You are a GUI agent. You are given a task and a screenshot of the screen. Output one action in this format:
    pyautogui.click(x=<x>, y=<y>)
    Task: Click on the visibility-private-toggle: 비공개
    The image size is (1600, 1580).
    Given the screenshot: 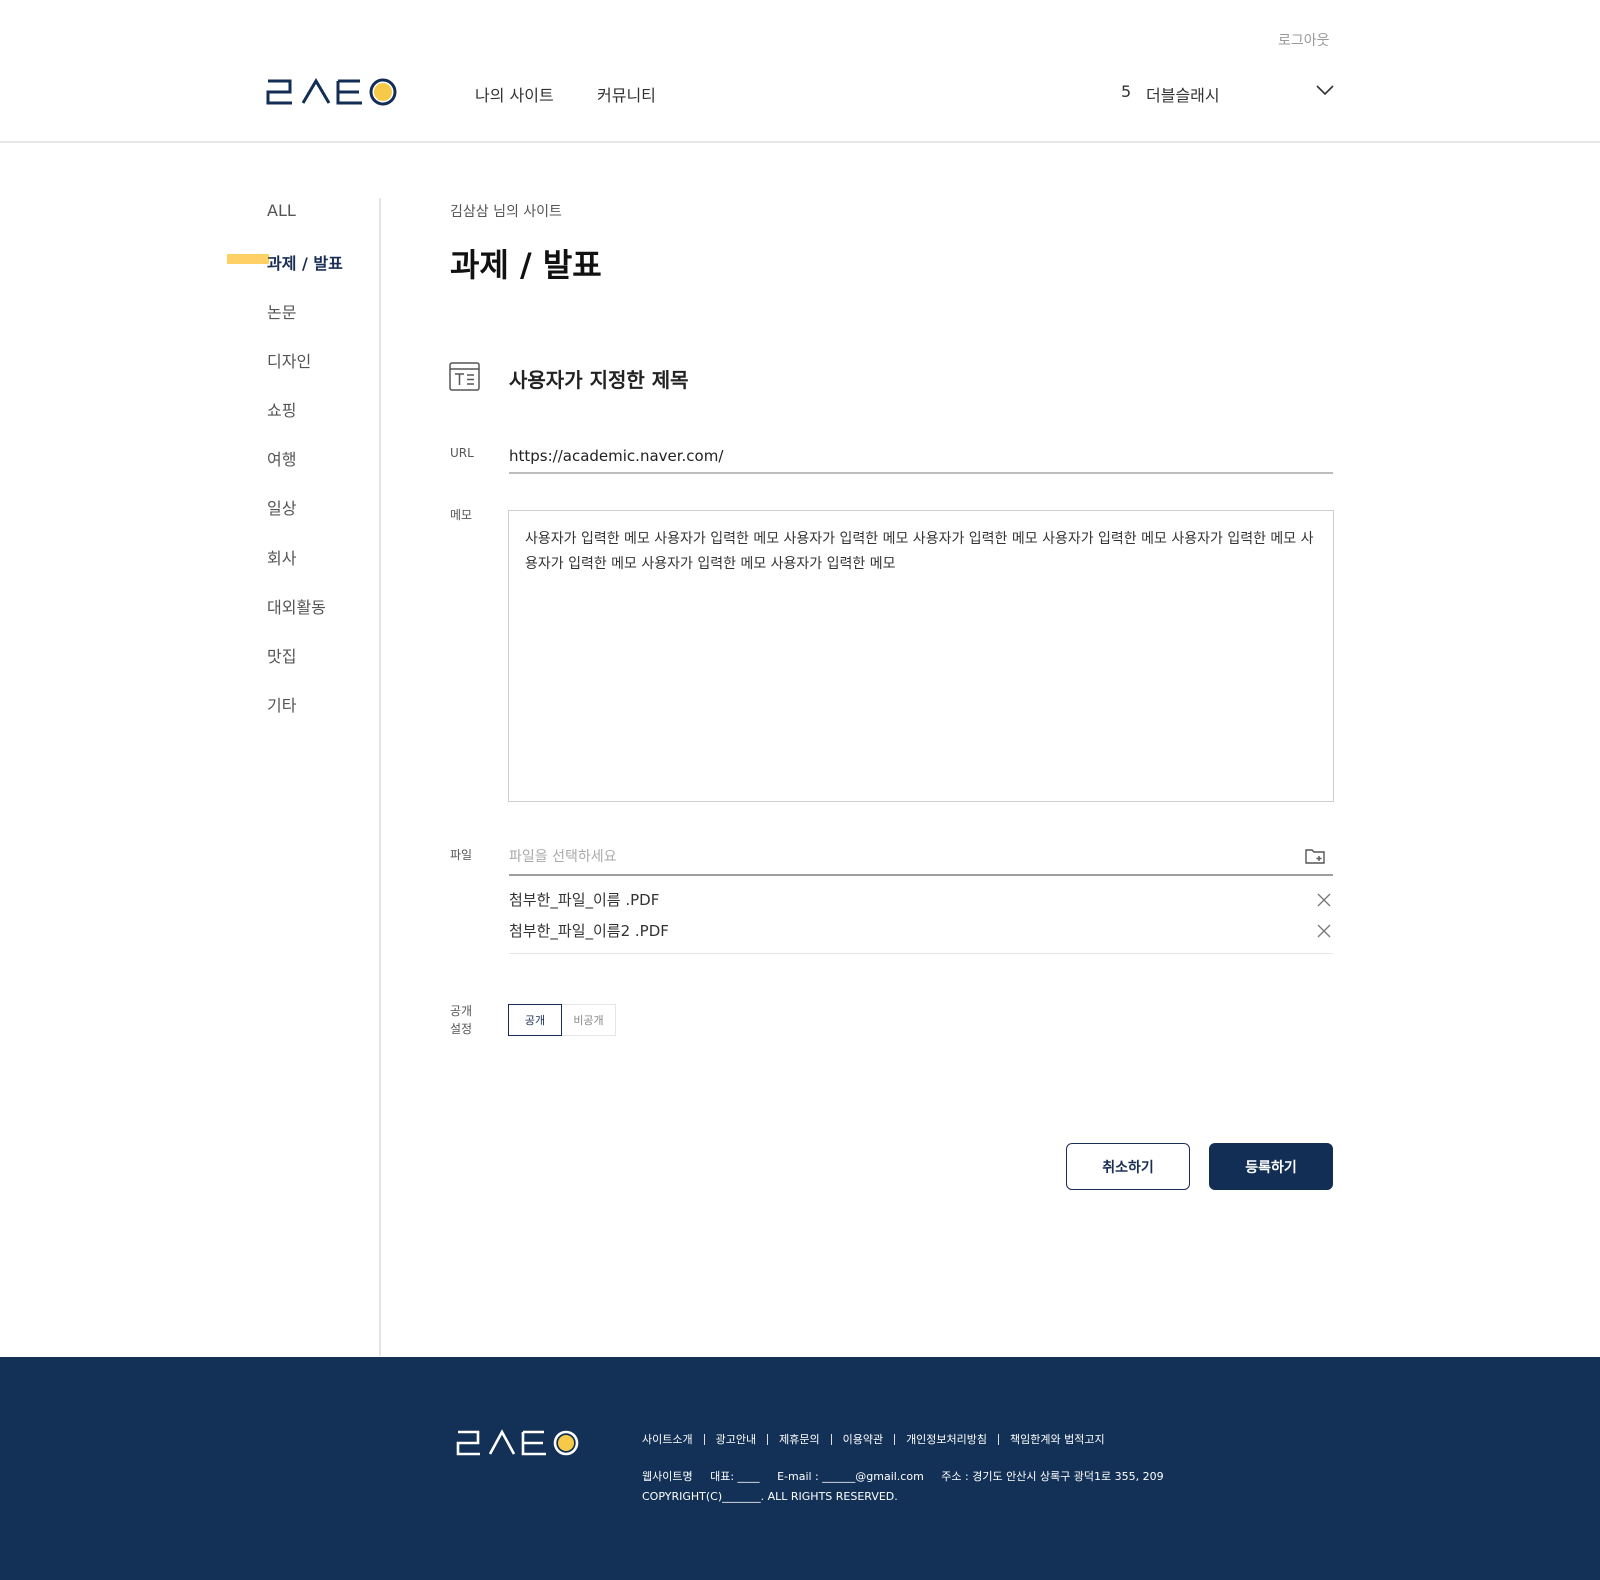 What is the action you would take?
    pyautogui.click(x=589, y=1020)
    